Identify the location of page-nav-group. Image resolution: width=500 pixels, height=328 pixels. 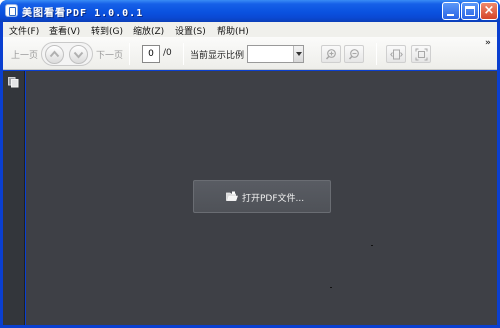
(67, 54).